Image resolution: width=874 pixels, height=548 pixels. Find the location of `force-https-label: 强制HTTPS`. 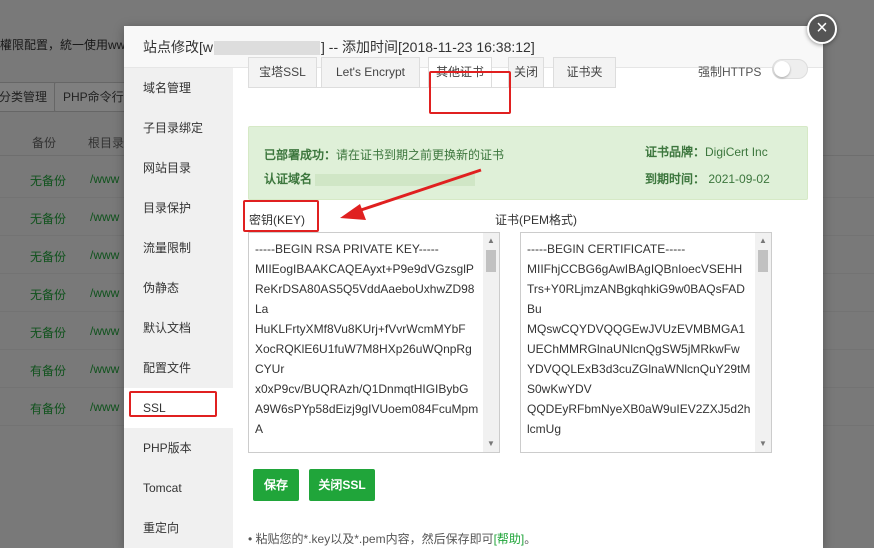

force-https-label: 强制HTTPS is located at coordinates (730, 72).